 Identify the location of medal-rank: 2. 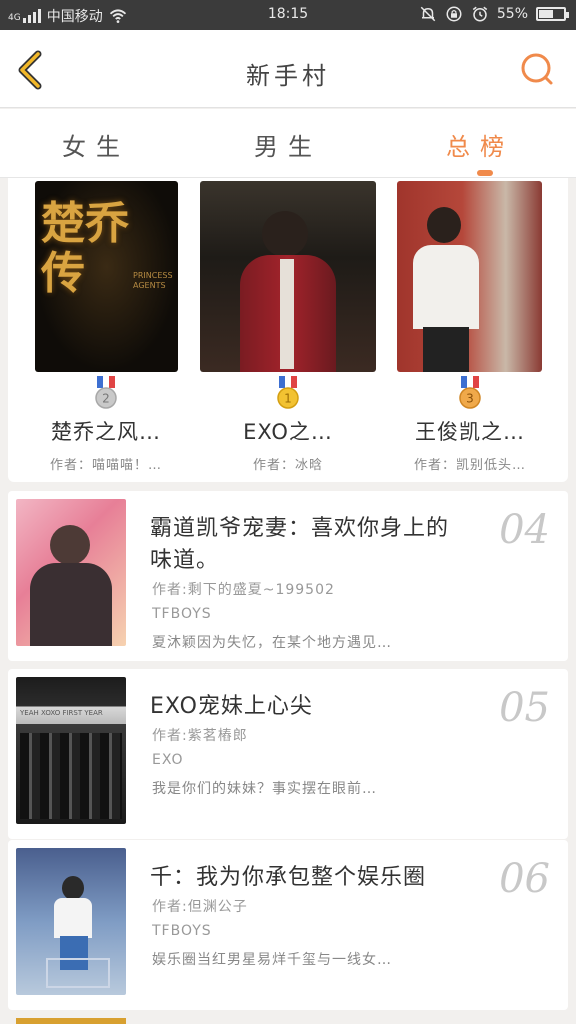
(106, 399).